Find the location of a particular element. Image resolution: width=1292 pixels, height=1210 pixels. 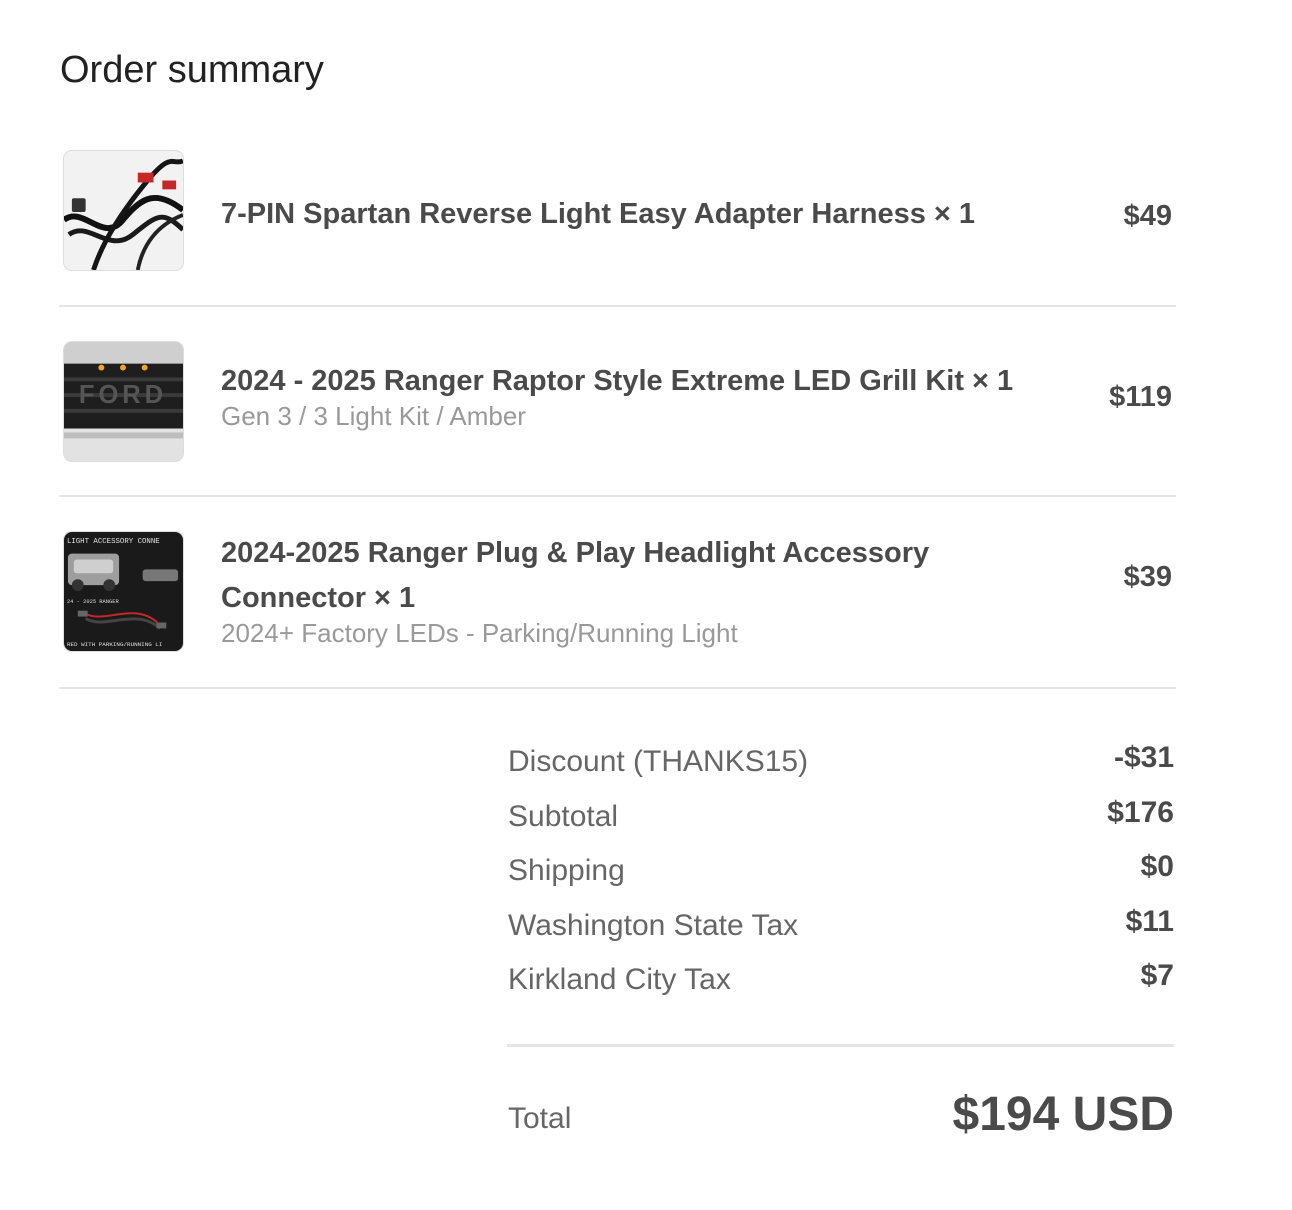

product-thumbnail-harness is located at coordinates (123, 210).